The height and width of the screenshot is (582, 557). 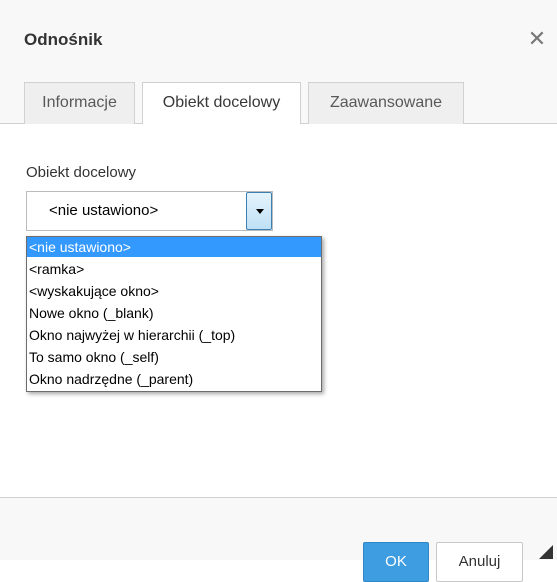 I want to click on option-ramka: <ramka>, so click(x=174, y=269).